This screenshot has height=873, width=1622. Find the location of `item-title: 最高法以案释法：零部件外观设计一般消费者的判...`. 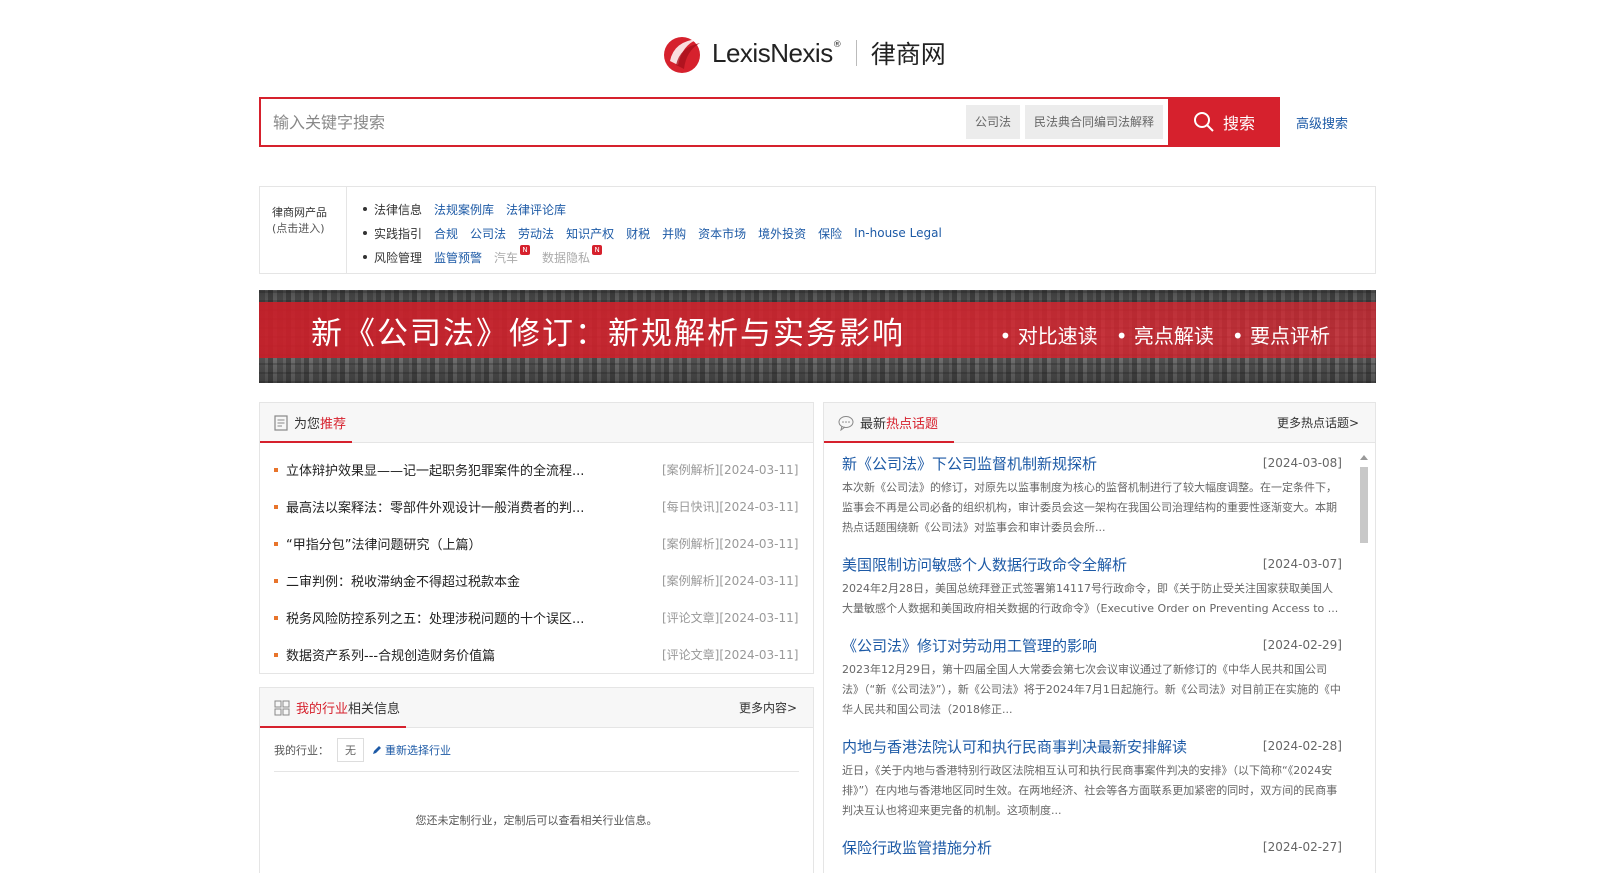

item-title: 最高法以案释法：零部件外观设计一般消费者的判... is located at coordinates (467, 506).